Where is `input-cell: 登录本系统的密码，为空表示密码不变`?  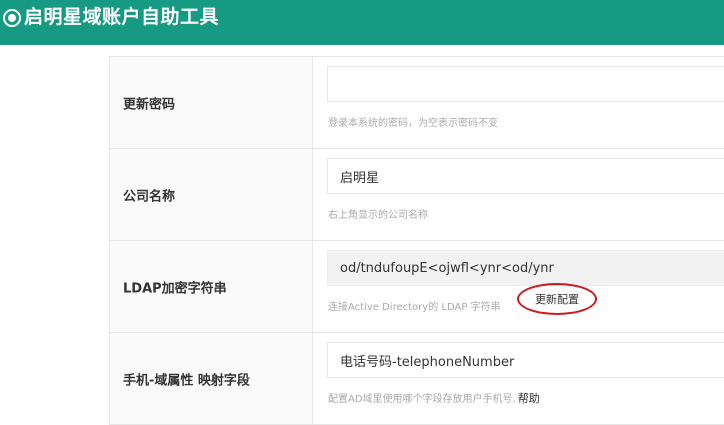 input-cell: 登录本系统的密码，为空表示密码不变 is located at coordinates (519, 102).